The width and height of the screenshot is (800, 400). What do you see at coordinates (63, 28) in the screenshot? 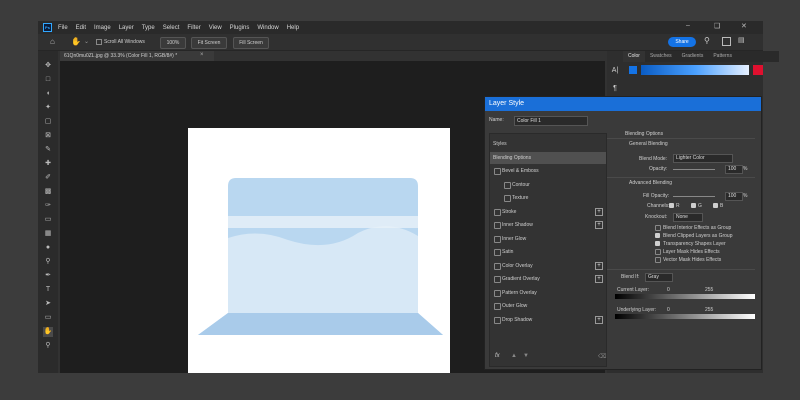
I see `menu-file: File` at bounding box center [63, 28].